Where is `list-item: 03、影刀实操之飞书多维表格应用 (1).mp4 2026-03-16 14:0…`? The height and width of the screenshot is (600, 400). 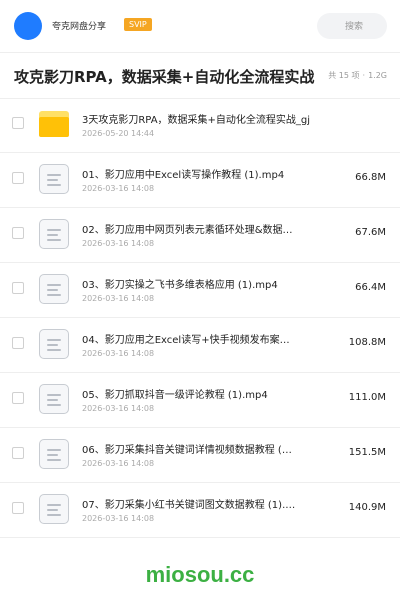 list-item: 03、影刀实操之飞书多维表格应用 (1).mp4 2026-03-16 14:0… is located at coordinates (200, 290).